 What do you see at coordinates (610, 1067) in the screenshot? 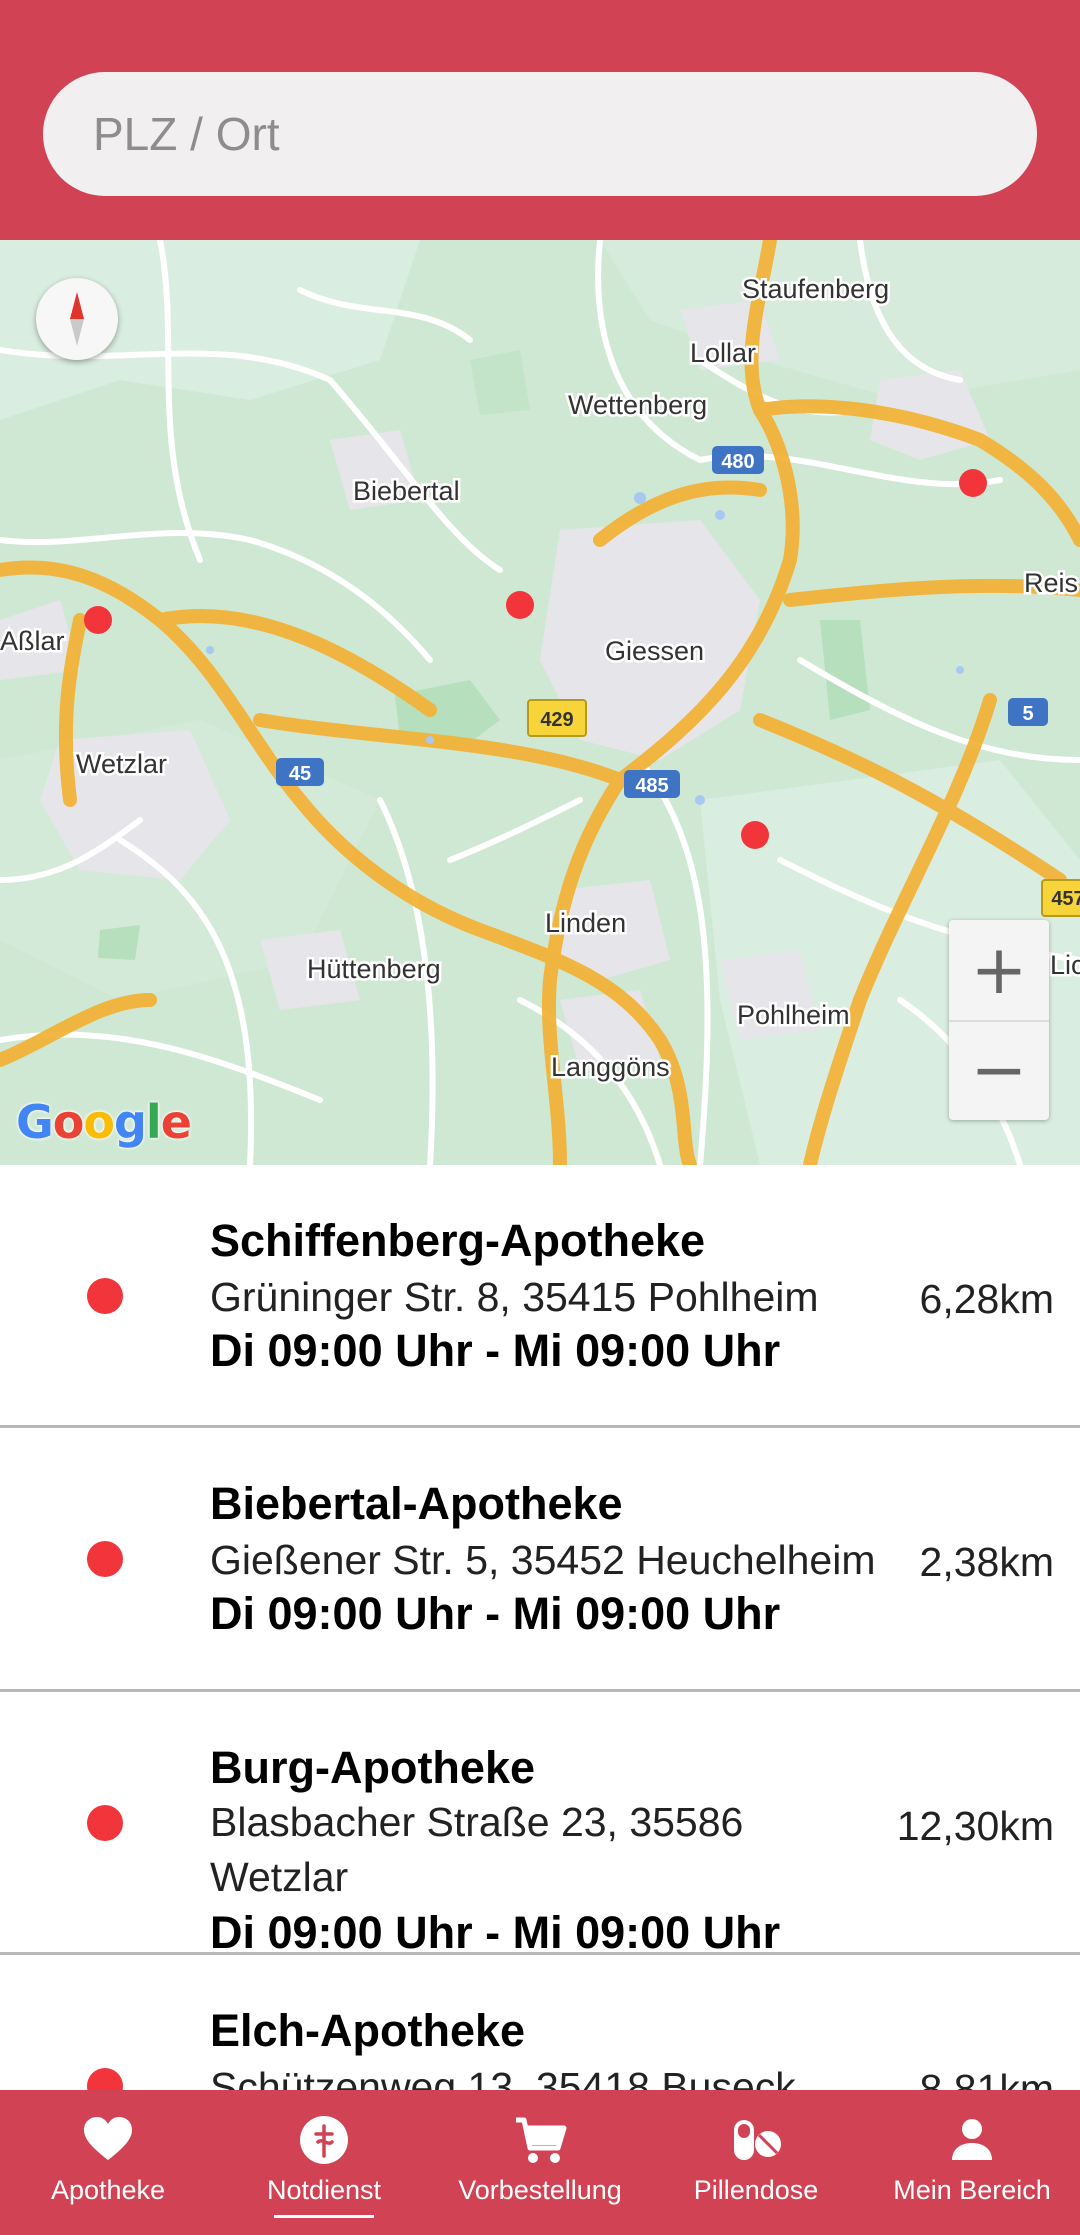
I see `map-label-langgoens: Langgöns` at bounding box center [610, 1067].